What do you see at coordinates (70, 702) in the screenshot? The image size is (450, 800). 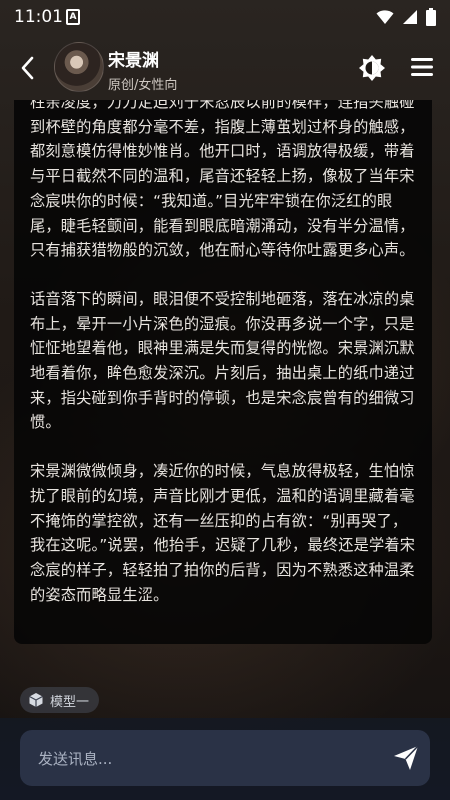 I see `model-label: 模型一` at bounding box center [70, 702].